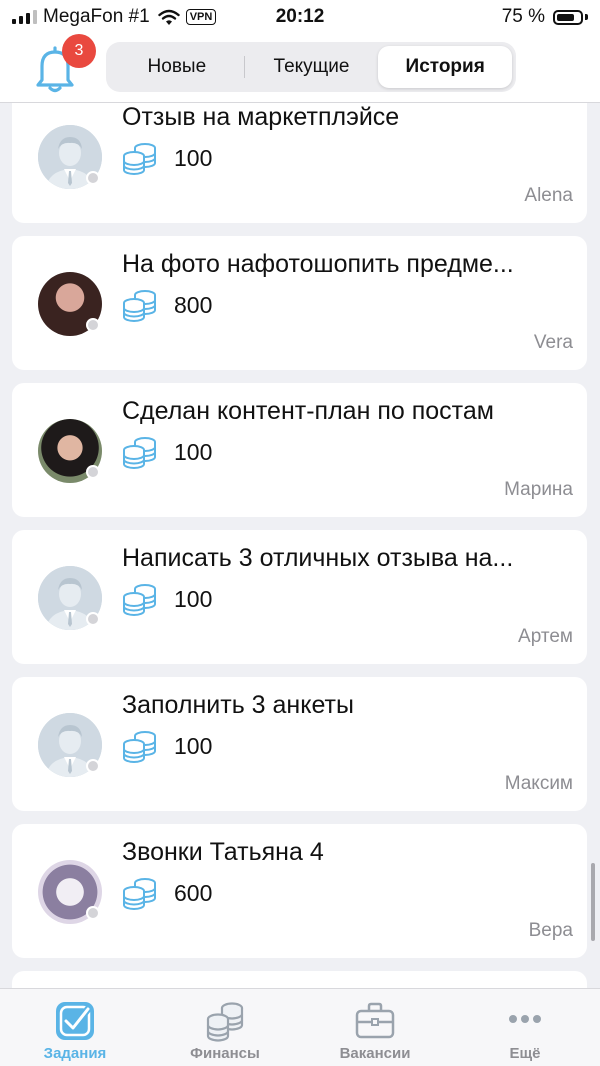 The height and width of the screenshot is (1066, 600). What do you see at coordinates (545, 636) in the screenshot?
I see `task-author: Артем` at bounding box center [545, 636].